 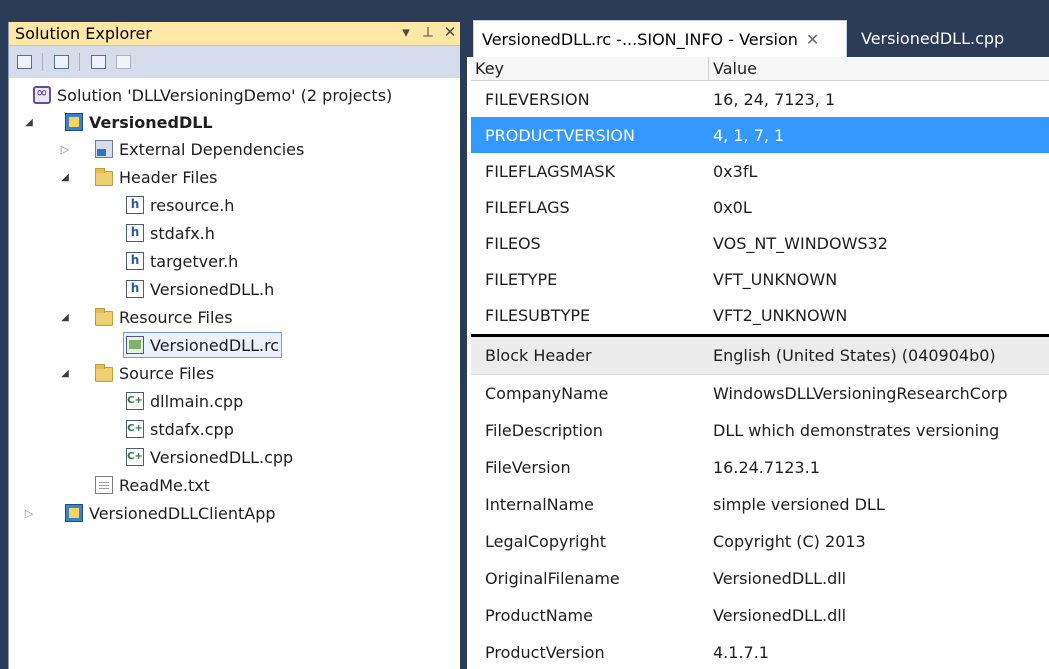 I want to click on row-value: 0x0L, so click(x=730, y=207).